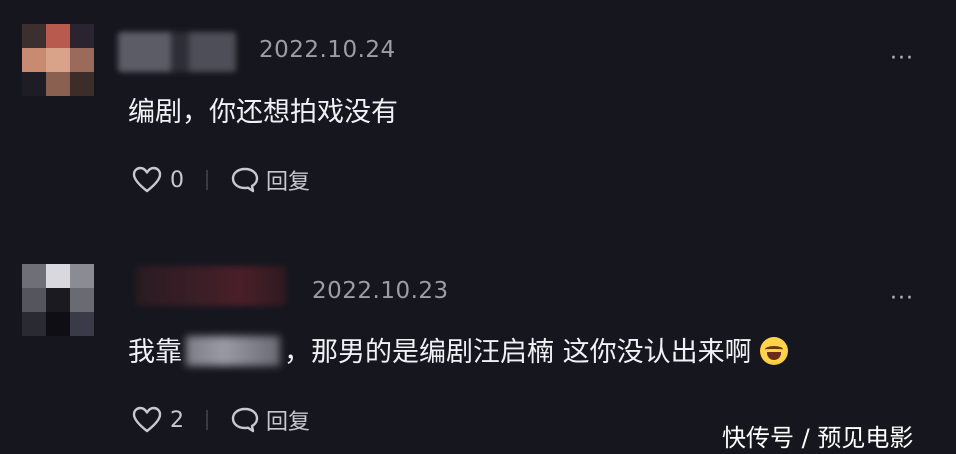 Image resolution: width=956 pixels, height=454 pixels. Describe the element at coordinates (177, 420) in the screenshot. I see `like-count: 2` at that location.